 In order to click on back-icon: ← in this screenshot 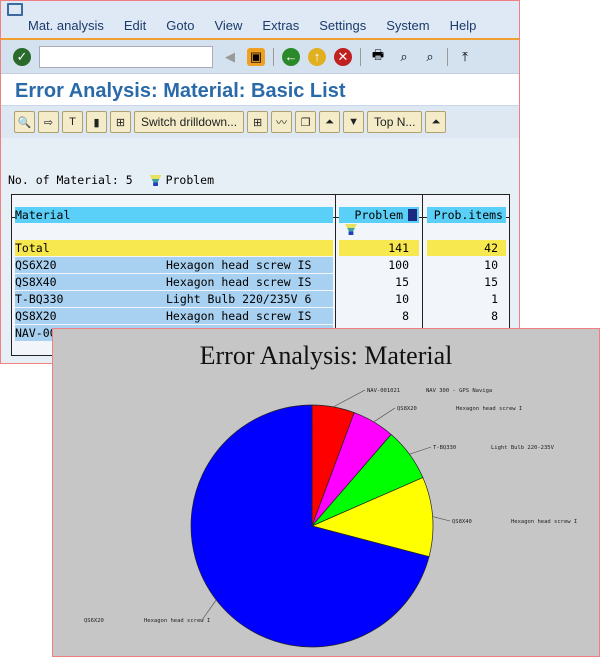, I will do `click(291, 56)`.